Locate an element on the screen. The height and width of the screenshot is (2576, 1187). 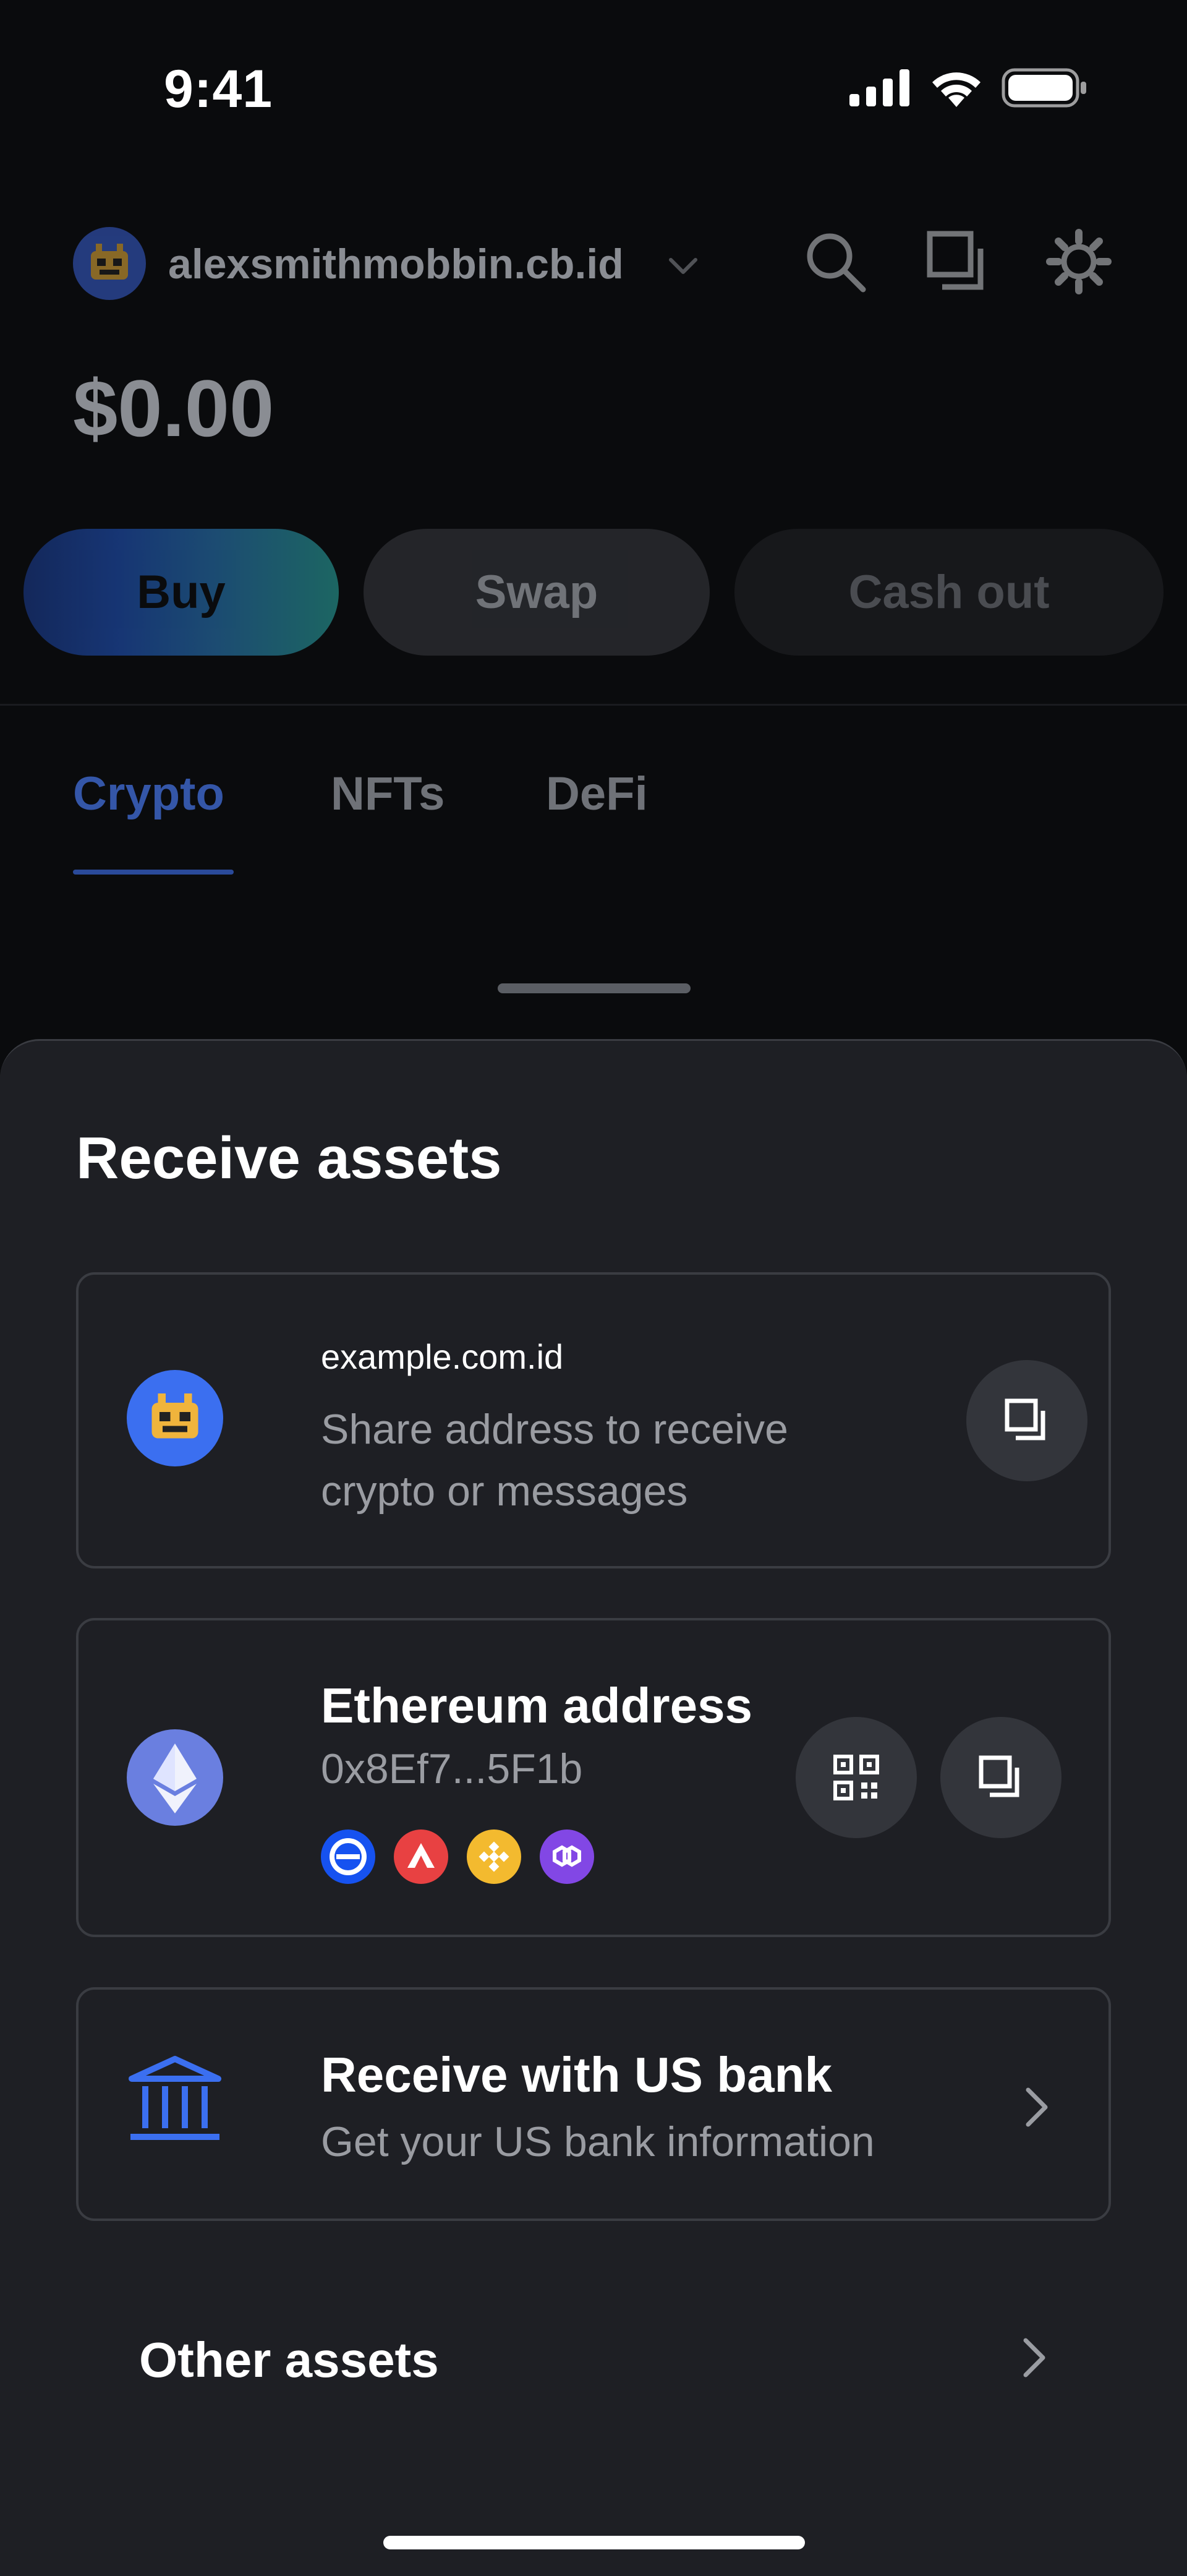
sheet-title: Receive assets is located at coordinates (289, 1158).